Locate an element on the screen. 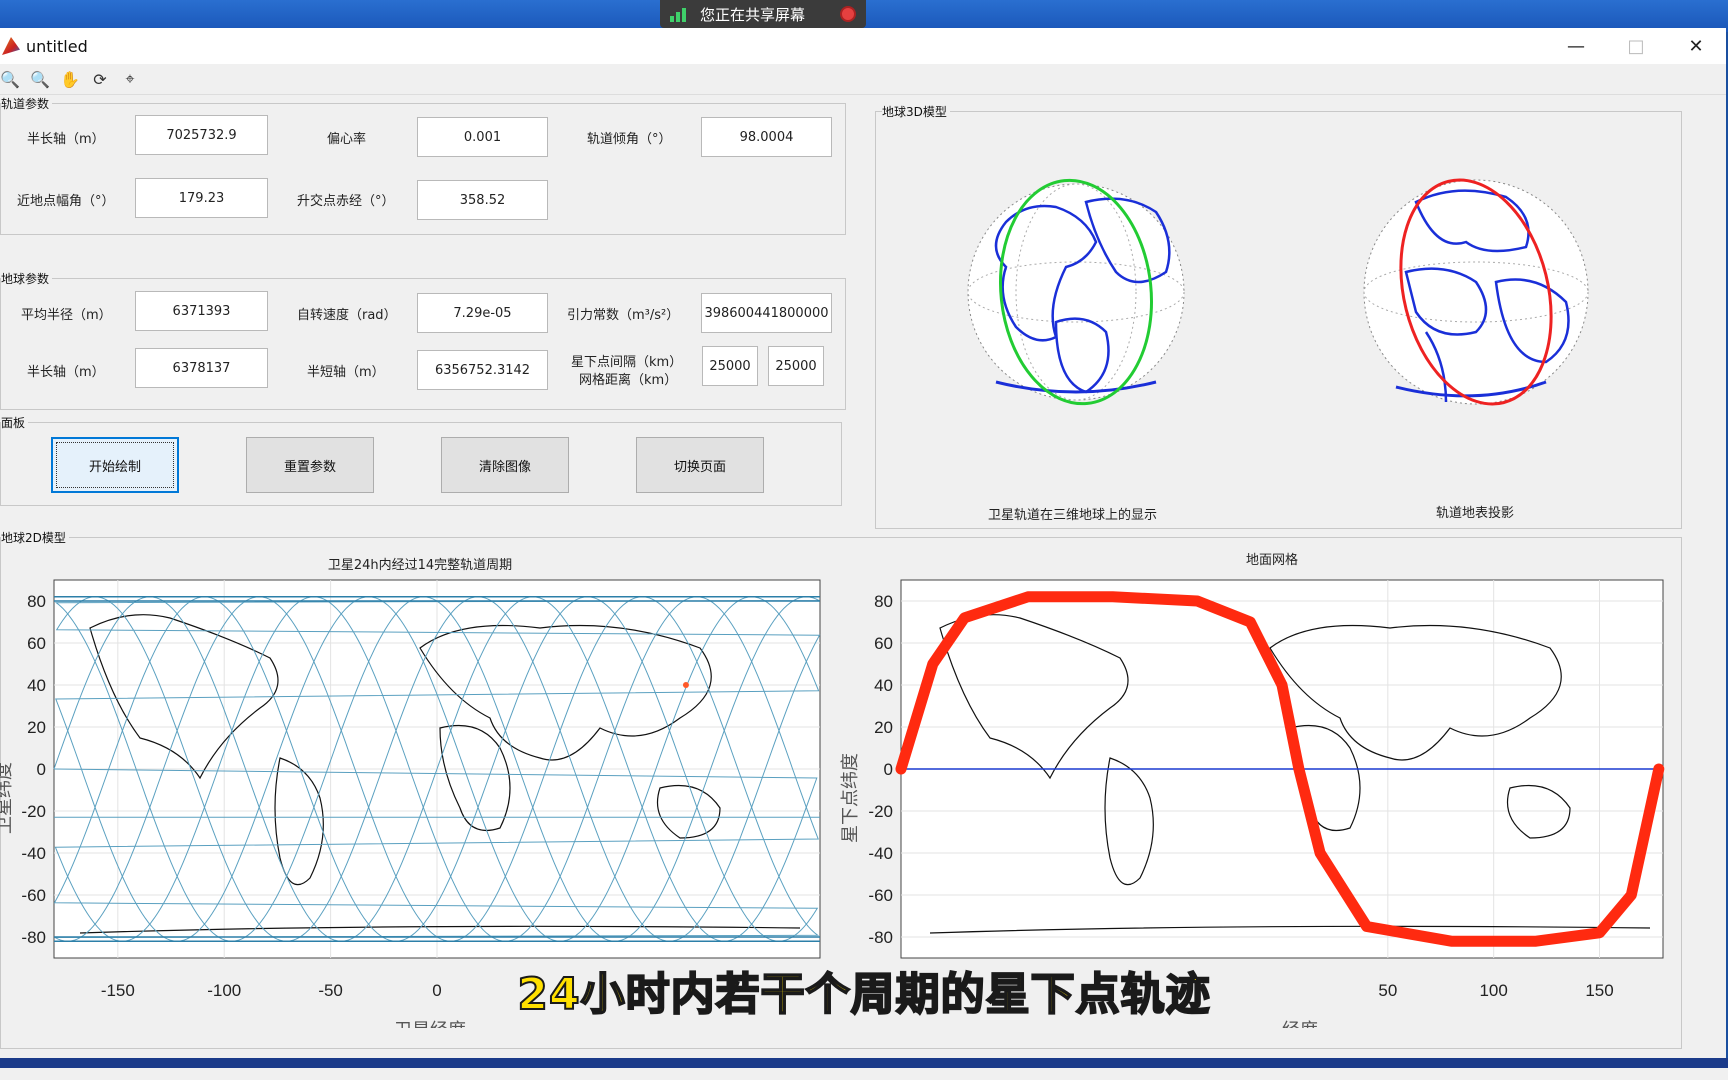  chart-left-title: 卫星24h内经过14完整轨道周期 is located at coordinates (420, 565).